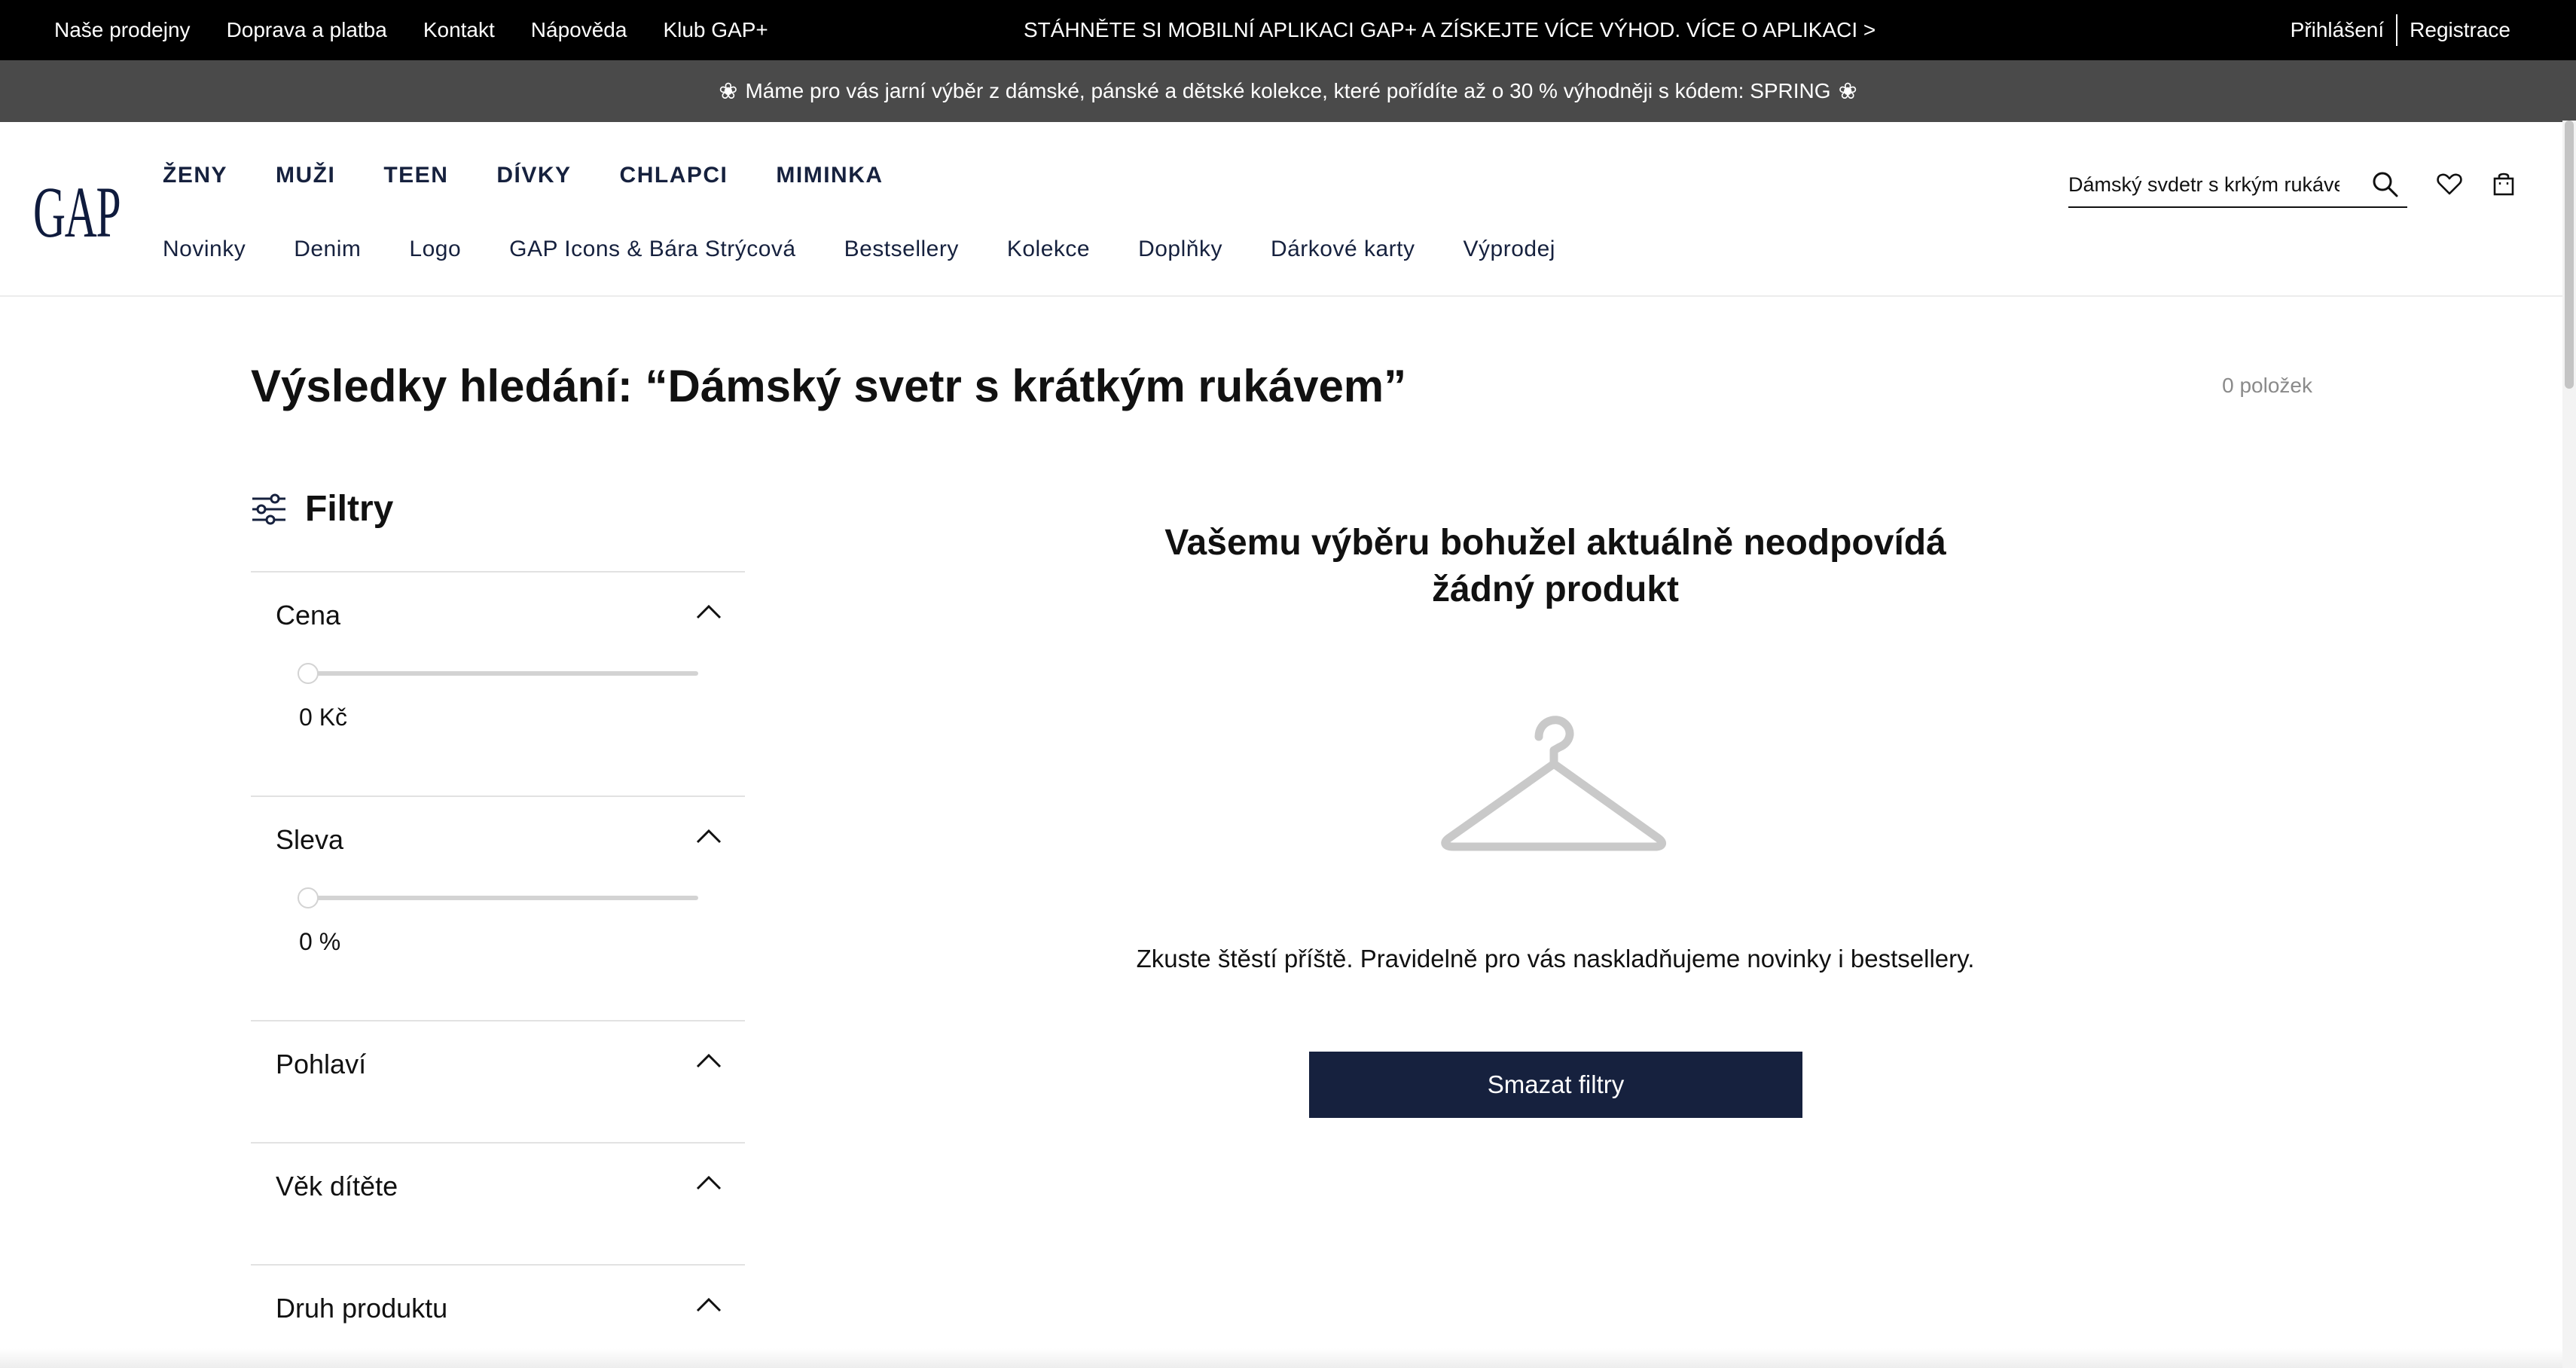 The image size is (2576, 1368). Describe the element at coordinates (901, 249) in the screenshot. I see `subnav-item-bestsellery: Bestsellery` at that location.